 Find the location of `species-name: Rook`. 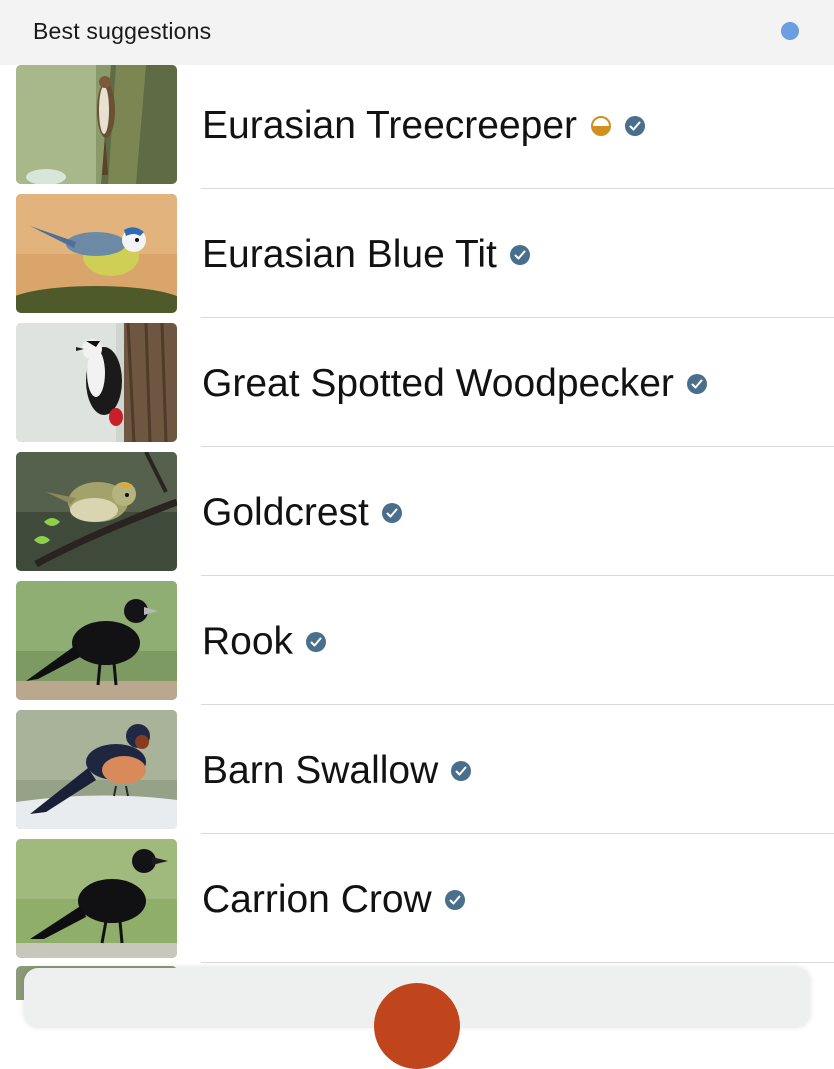

species-name: Rook is located at coordinates (248, 641).